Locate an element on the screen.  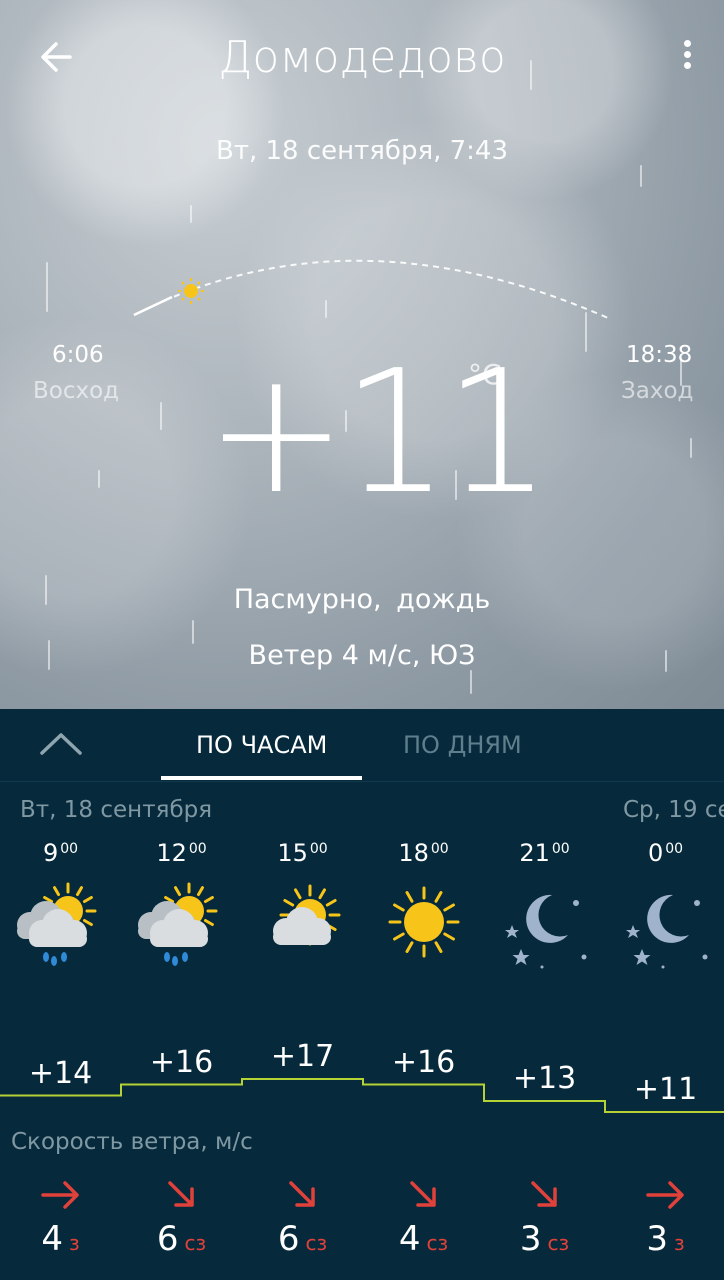
wind-forecast-item: 3 сз is located at coordinates (544, 1217).